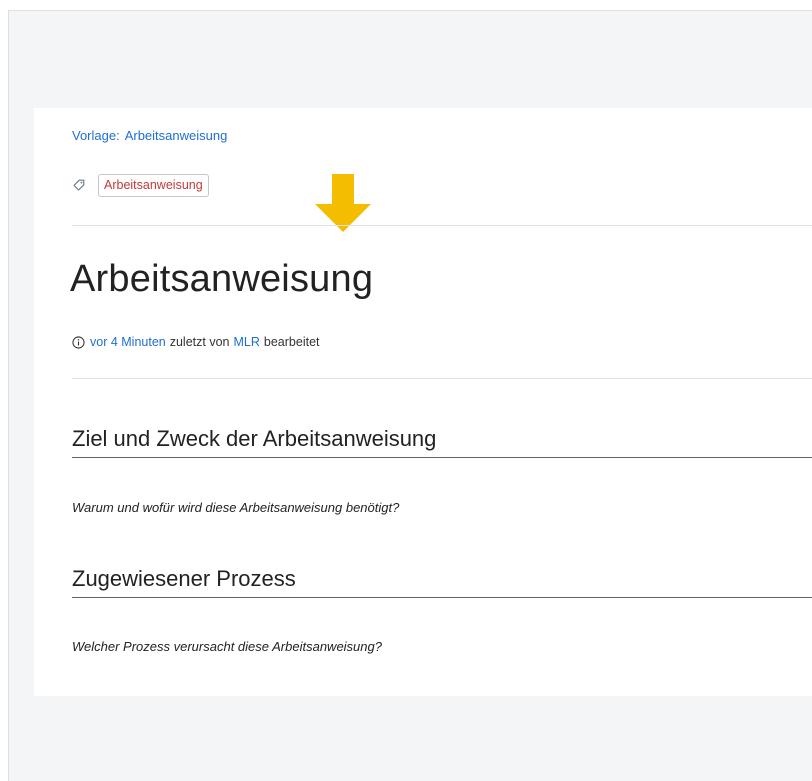  I want to click on labels-row: Arbeitsanweisung, so click(140, 185).